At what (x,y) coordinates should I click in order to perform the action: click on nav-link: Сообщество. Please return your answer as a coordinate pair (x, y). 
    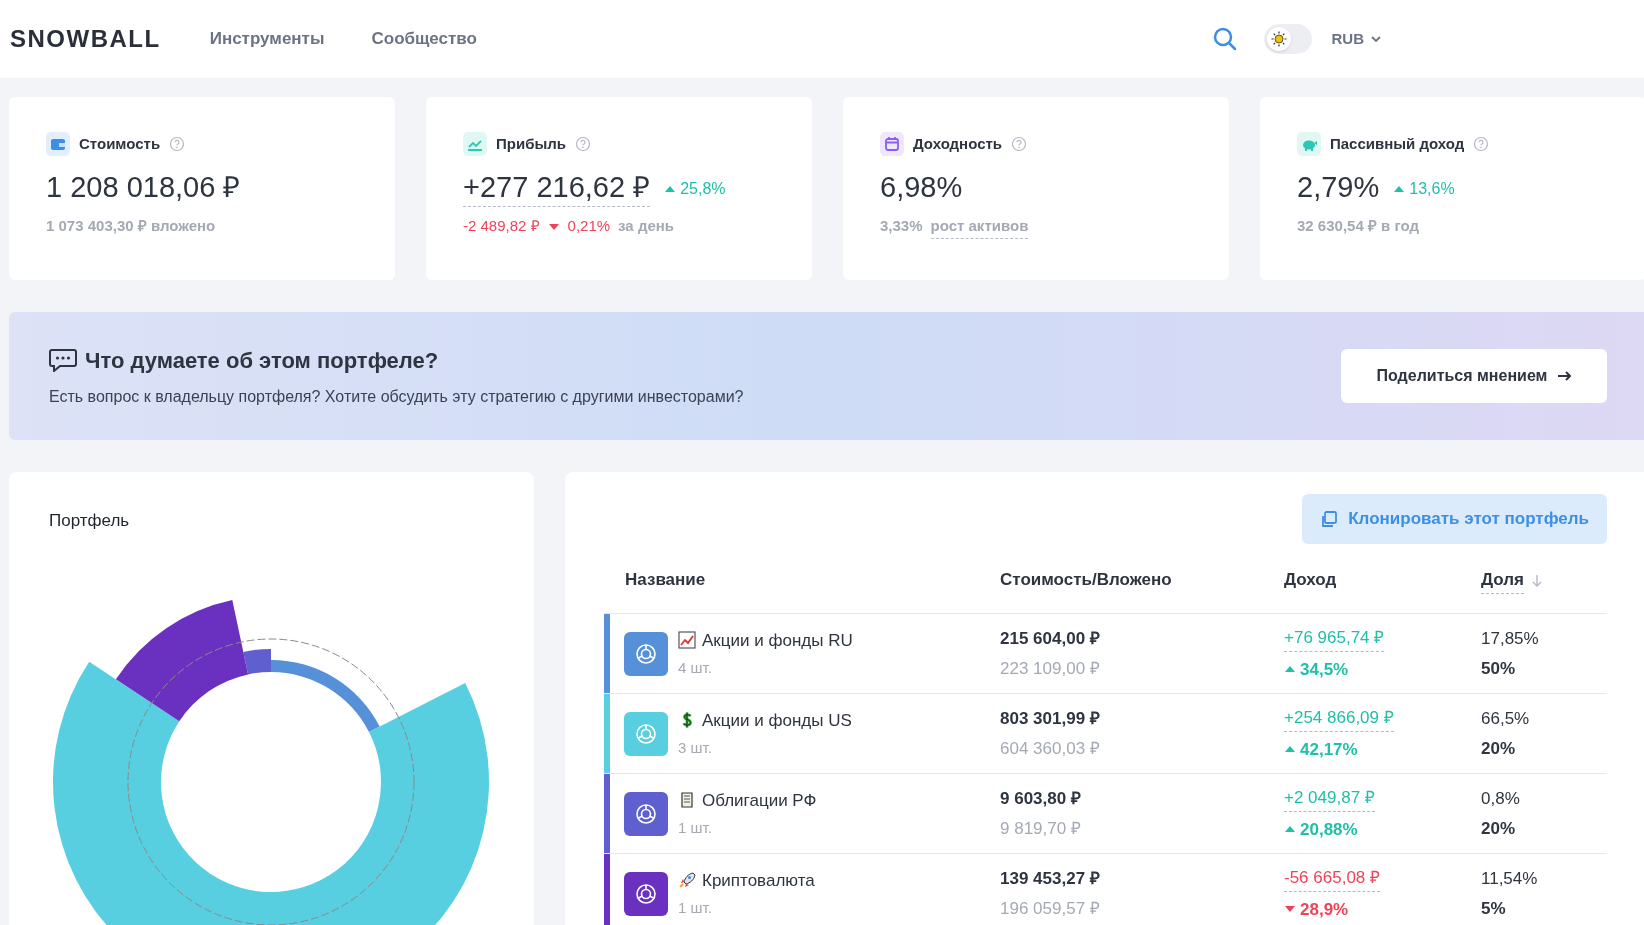
    Looking at the image, I should click on (424, 39).